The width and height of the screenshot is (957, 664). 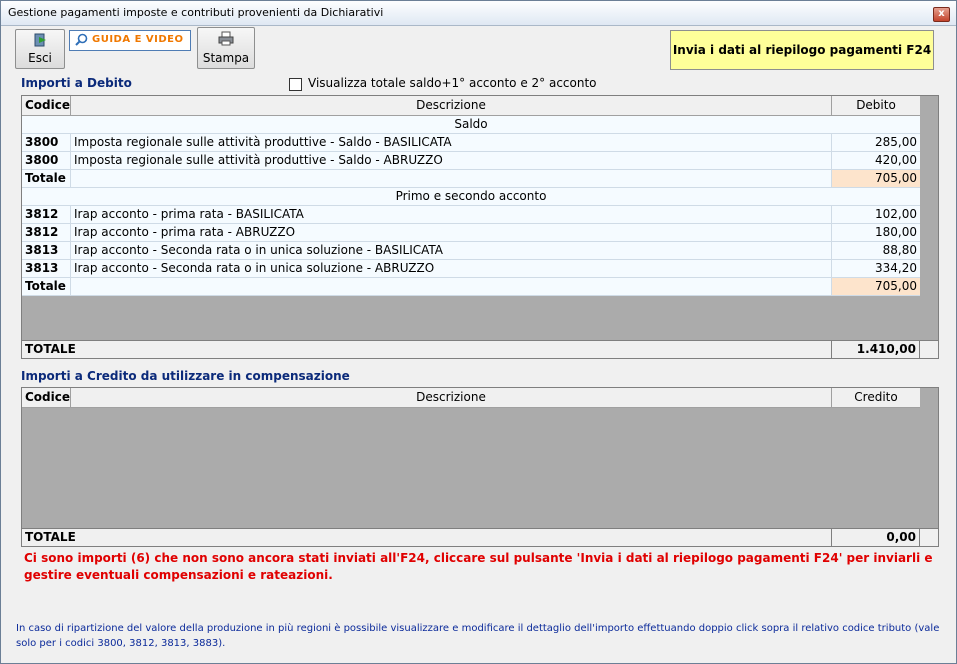 I want to click on header-debito: Debito, so click(x=875, y=105).